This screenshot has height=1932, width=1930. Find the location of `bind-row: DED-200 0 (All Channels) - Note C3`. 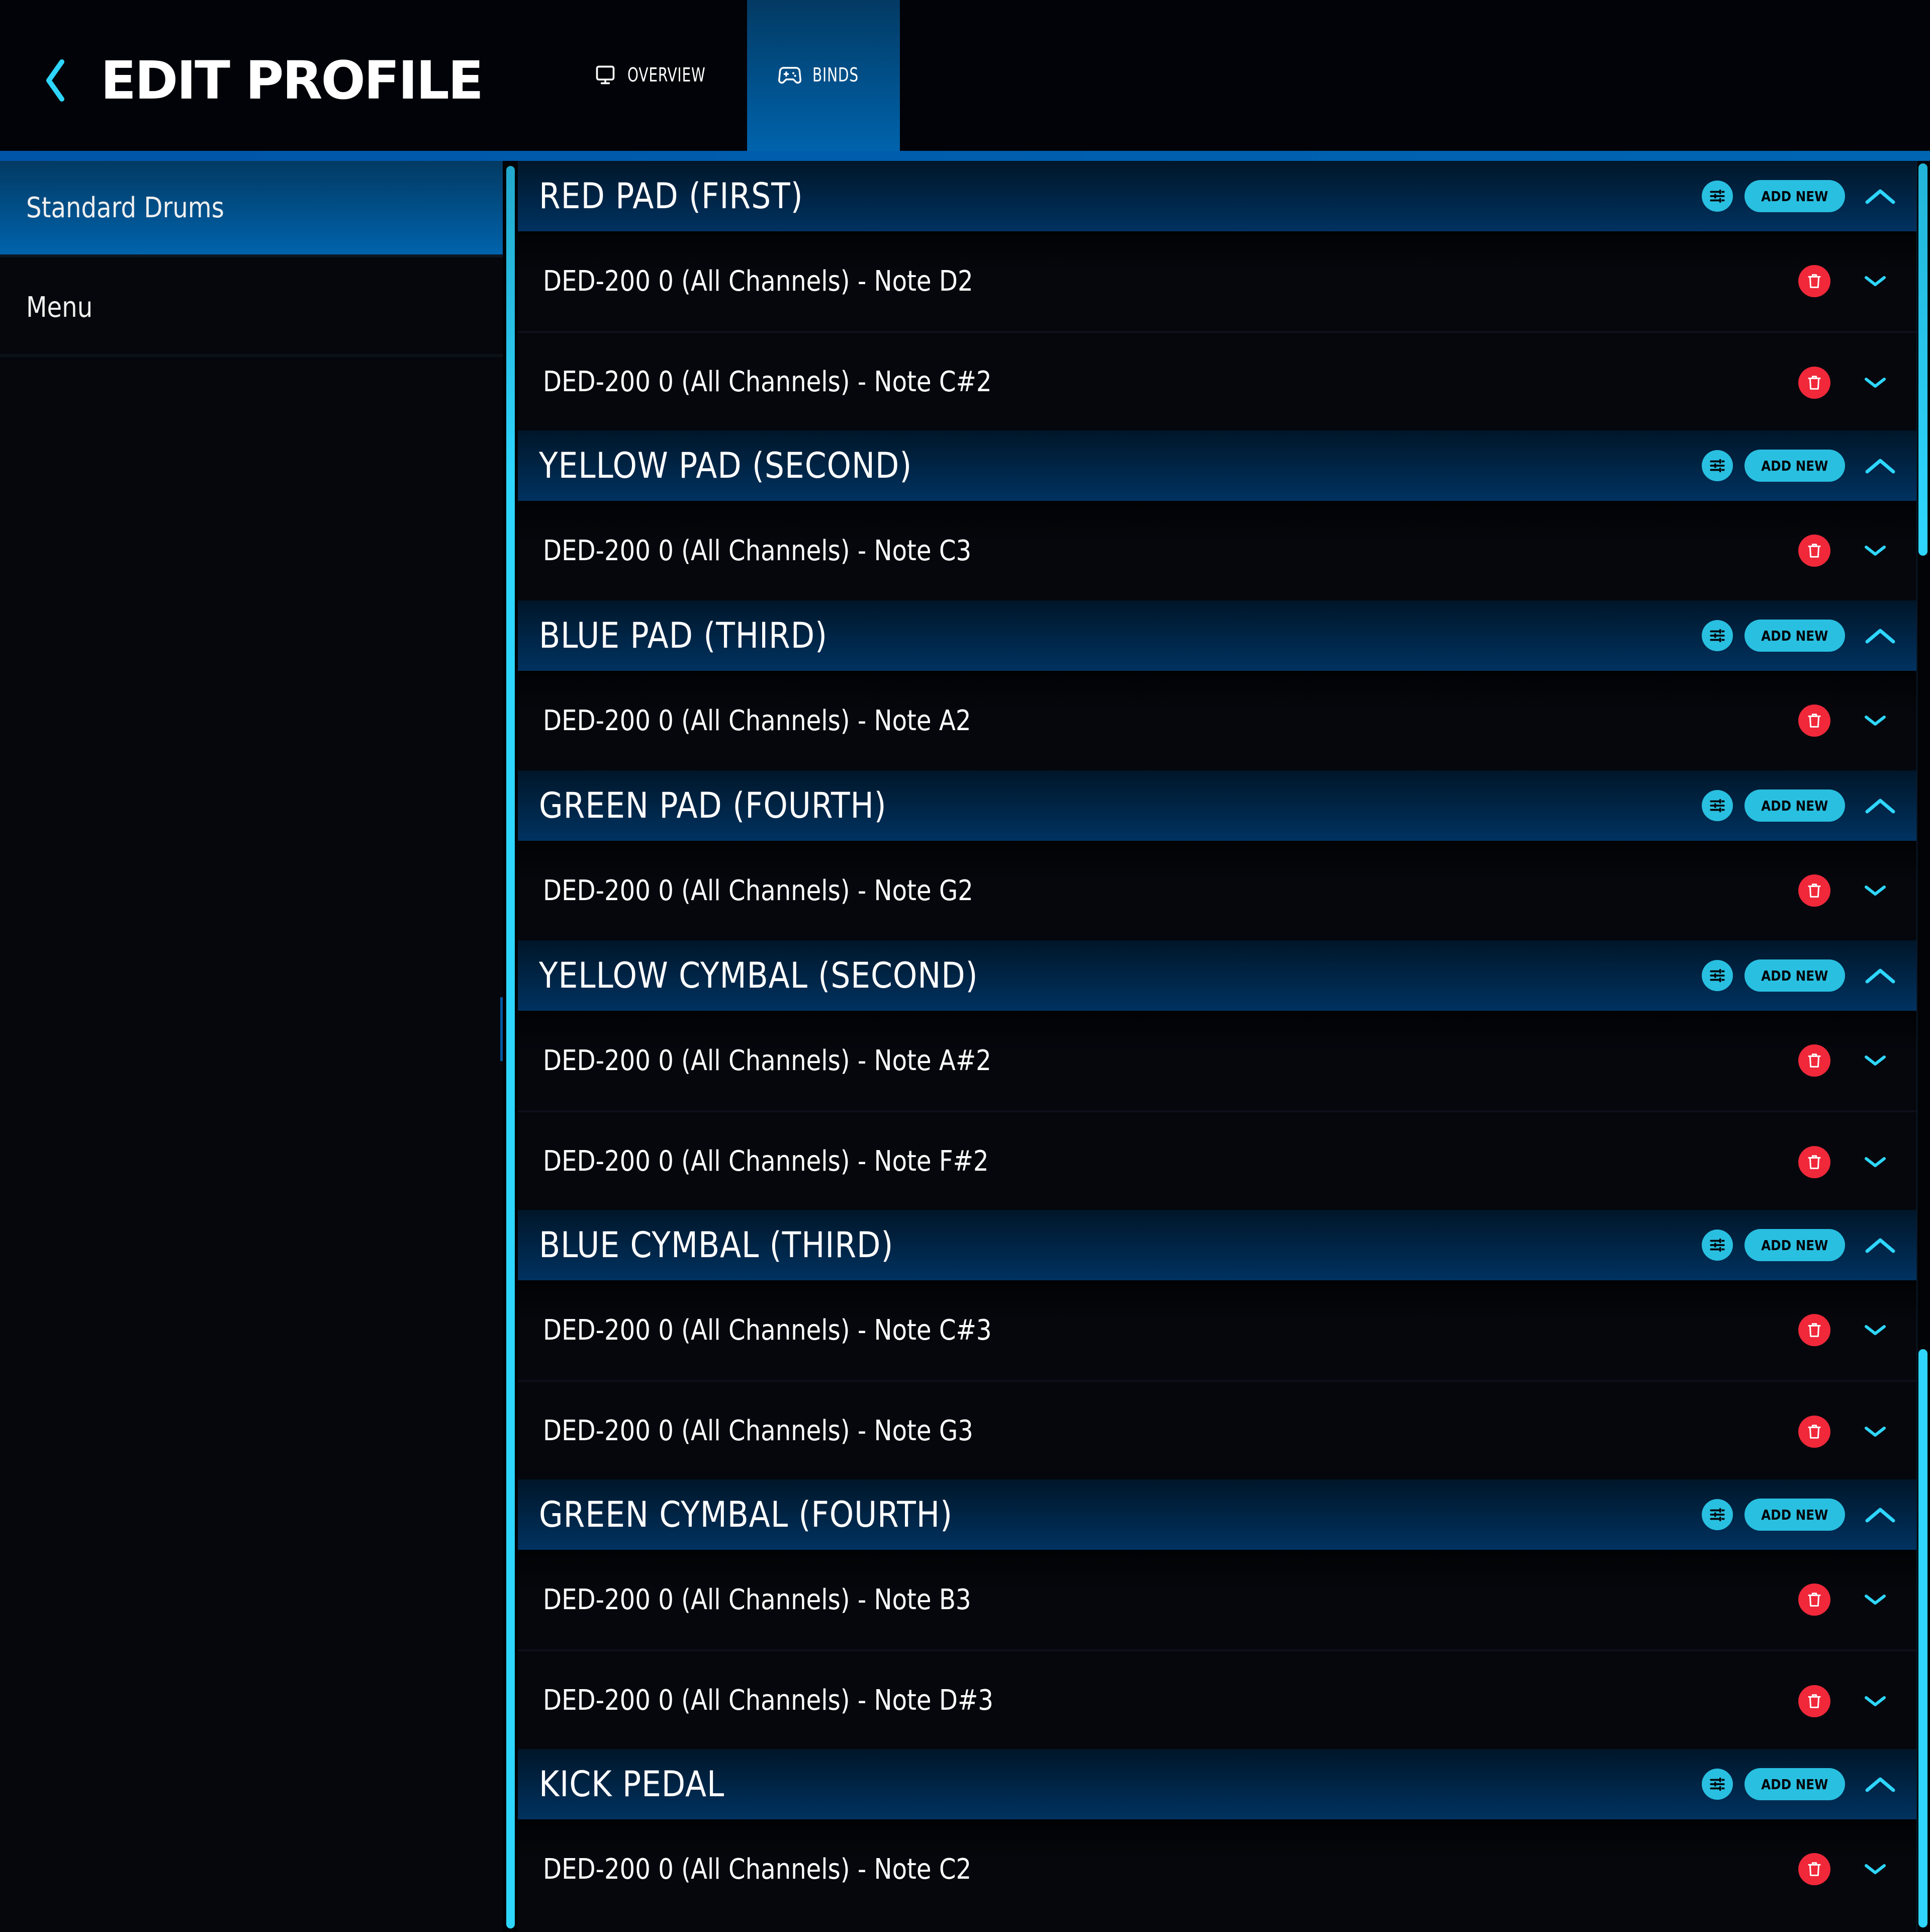

bind-row: DED-200 0 (All Channels) - Note C3 is located at coordinates (1217, 550).